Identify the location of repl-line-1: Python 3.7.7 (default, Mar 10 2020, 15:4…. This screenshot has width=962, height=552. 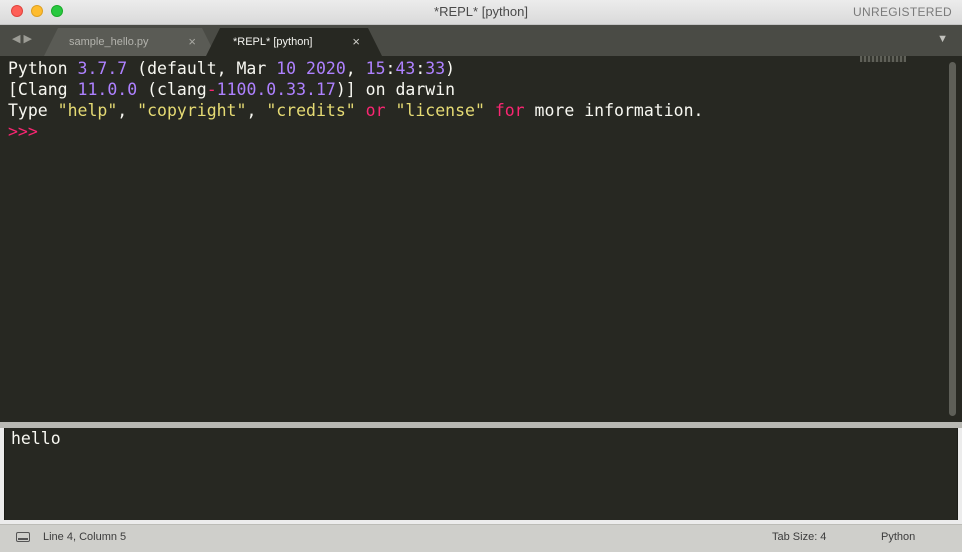
(232, 68).